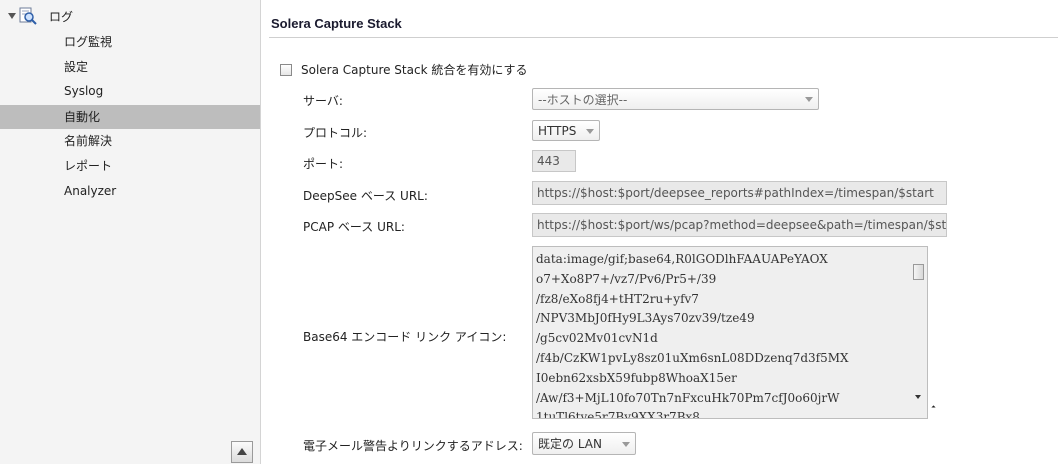 Image resolution: width=1058 pixels, height=464 pixels. What do you see at coordinates (130, 42) in the screenshot?
I see `sidebar-item-log-monitor: ログ監視` at bounding box center [130, 42].